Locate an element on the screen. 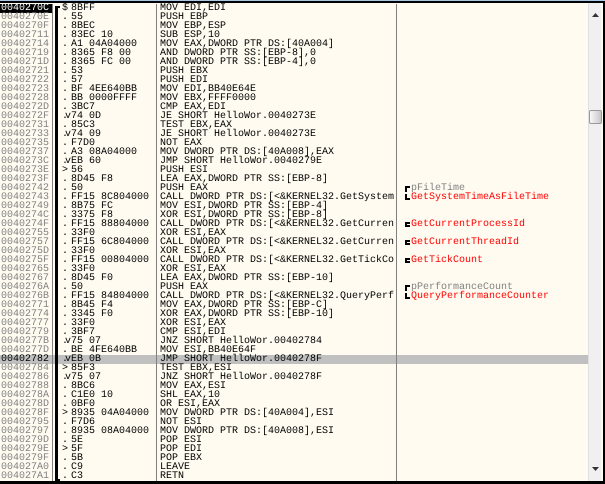 This screenshot has height=484, width=605. hex-cell: A1 04A04000 is located at coordinates (114, 44).